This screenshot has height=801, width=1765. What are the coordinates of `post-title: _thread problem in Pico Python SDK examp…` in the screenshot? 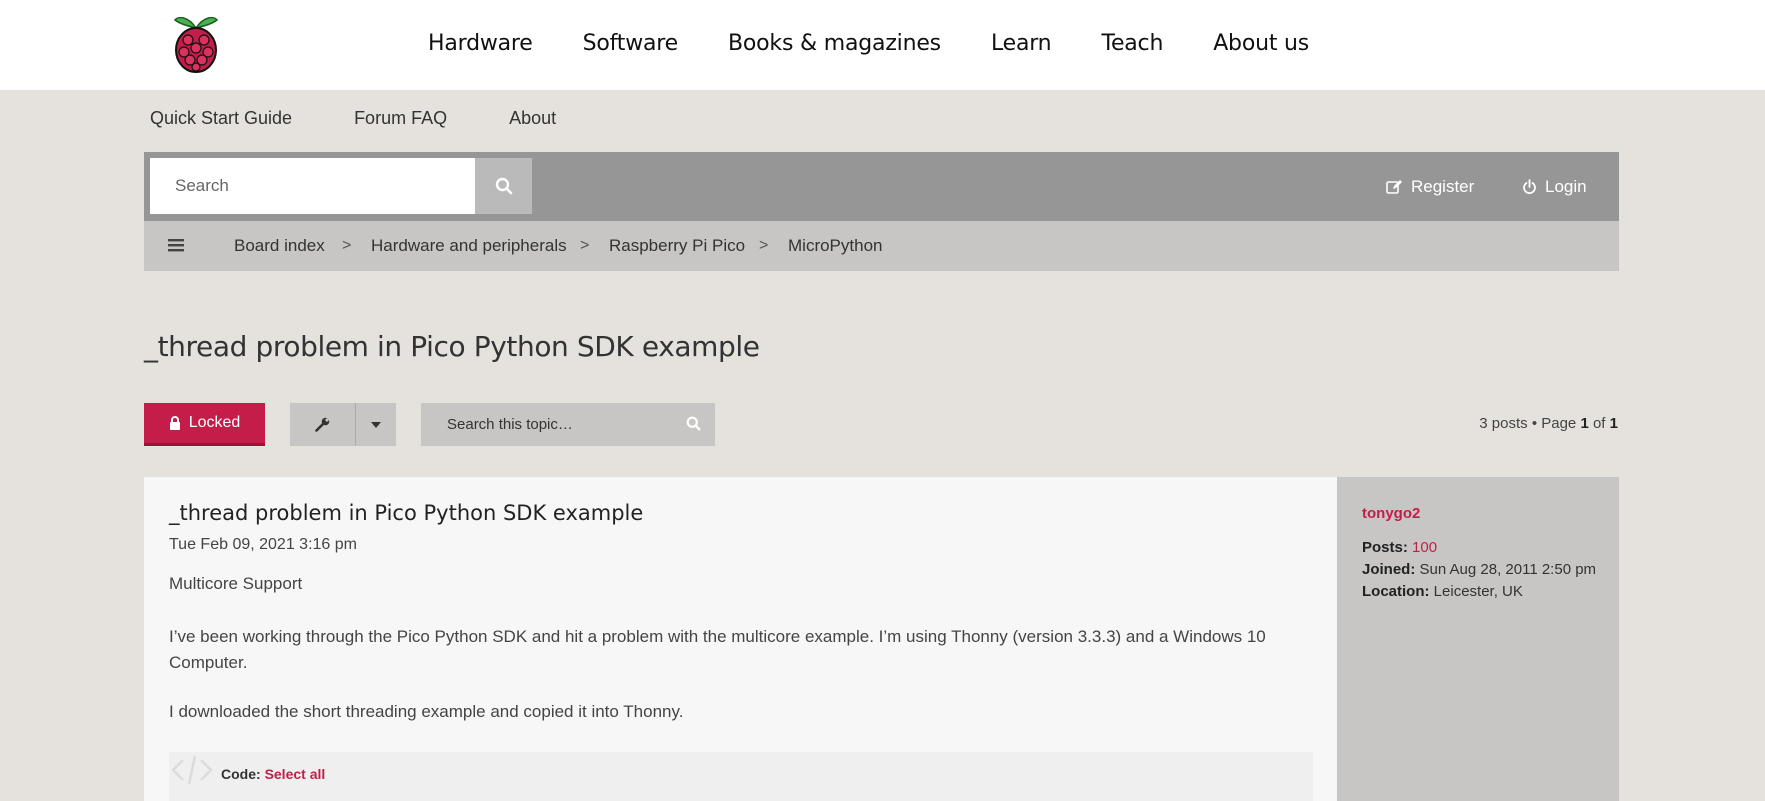 It's located at (406, 513).